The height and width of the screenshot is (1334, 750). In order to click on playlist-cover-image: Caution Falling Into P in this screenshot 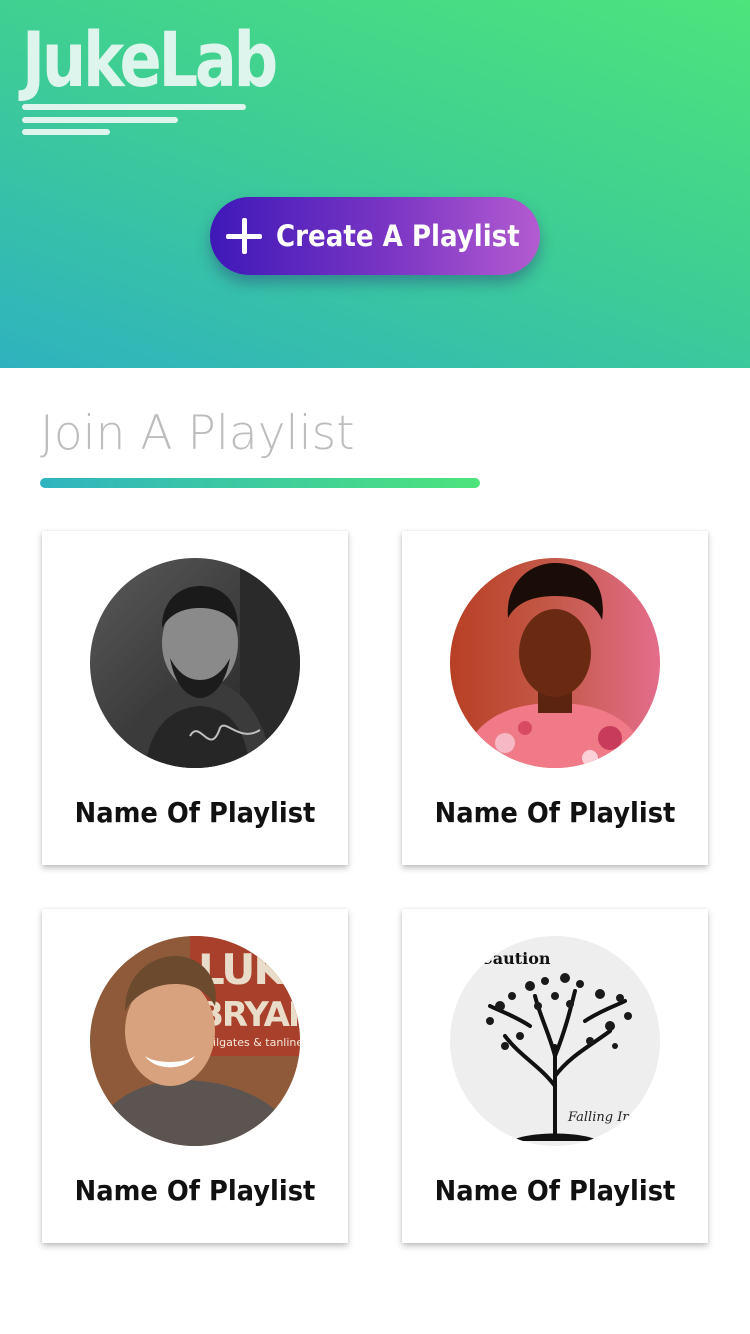, I will do `click(555, 1041)`.